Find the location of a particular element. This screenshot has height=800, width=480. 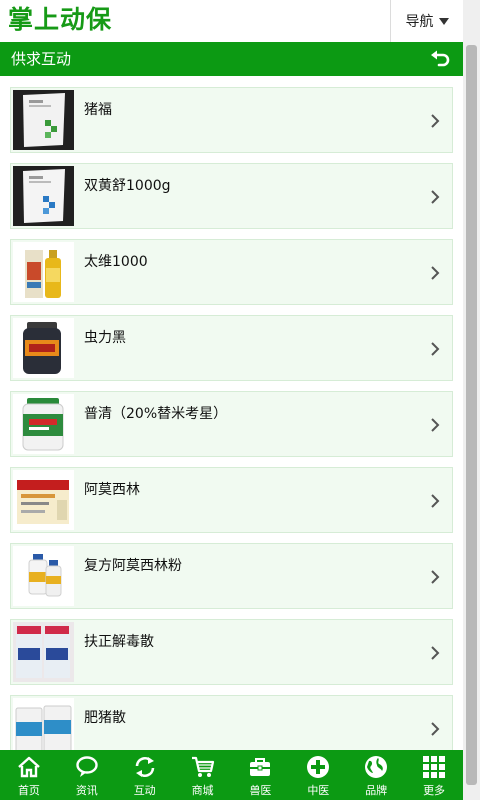

list-item: 扶正解毒散 is located at coordinates (231, 652).